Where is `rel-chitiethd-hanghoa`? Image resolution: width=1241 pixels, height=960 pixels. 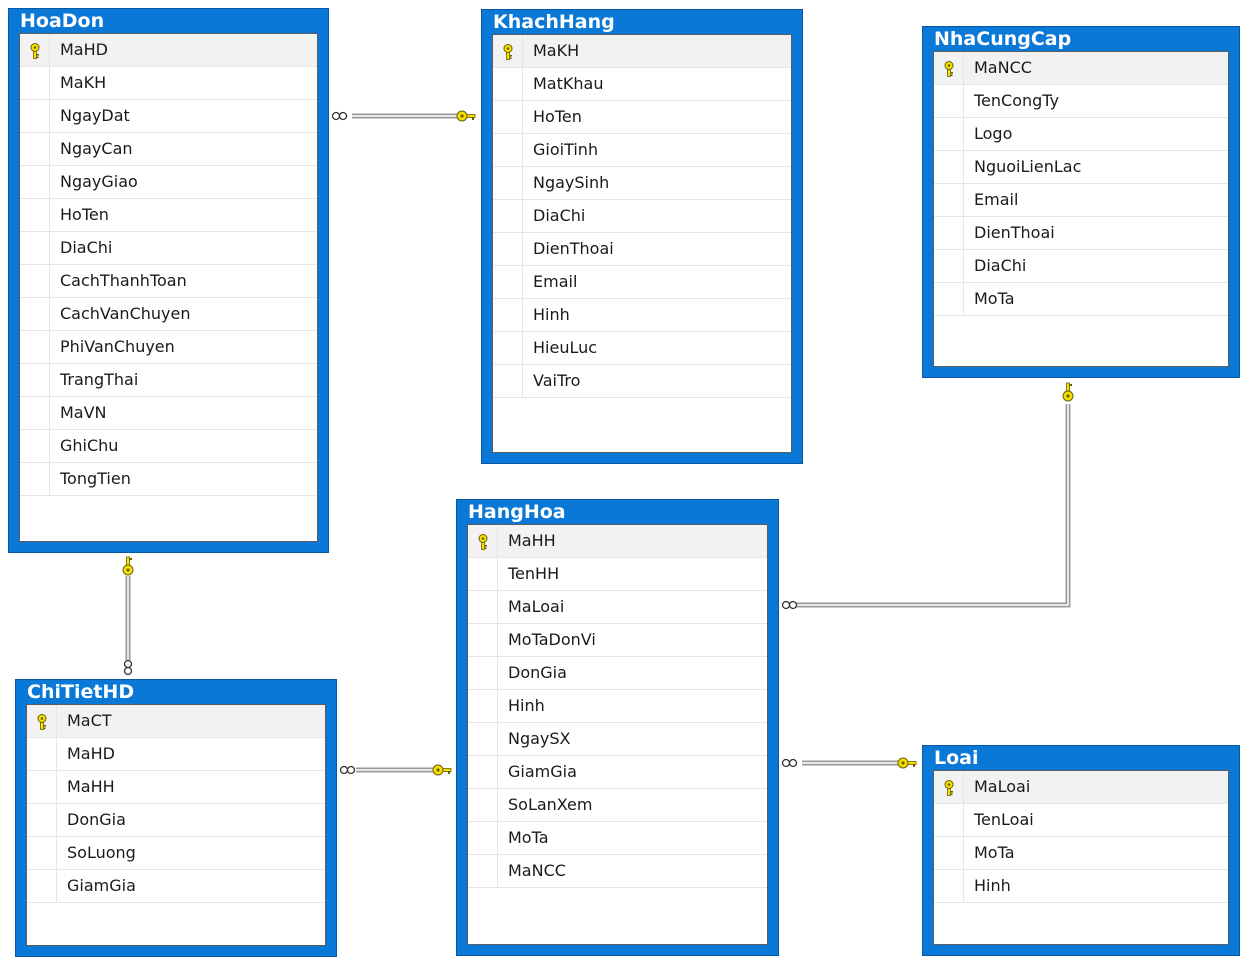 rel-chitiethd-hanghoa is located at coordinates (395, 770).